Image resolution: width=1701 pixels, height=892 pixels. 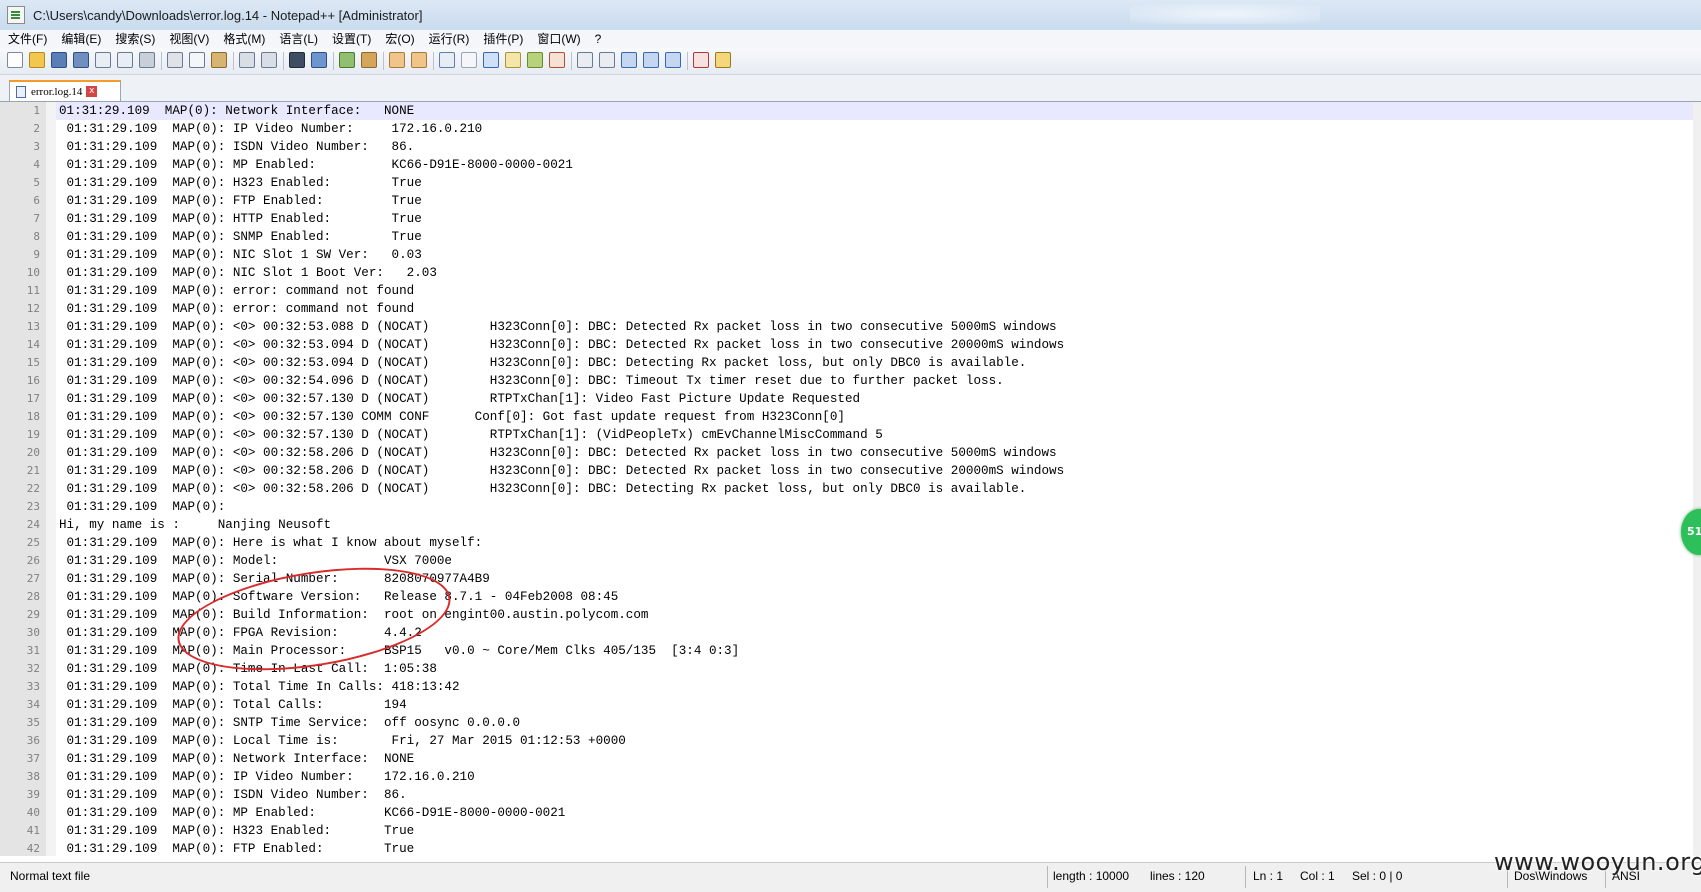 I want to click on plugin-icon, so click(x=723, y=60).